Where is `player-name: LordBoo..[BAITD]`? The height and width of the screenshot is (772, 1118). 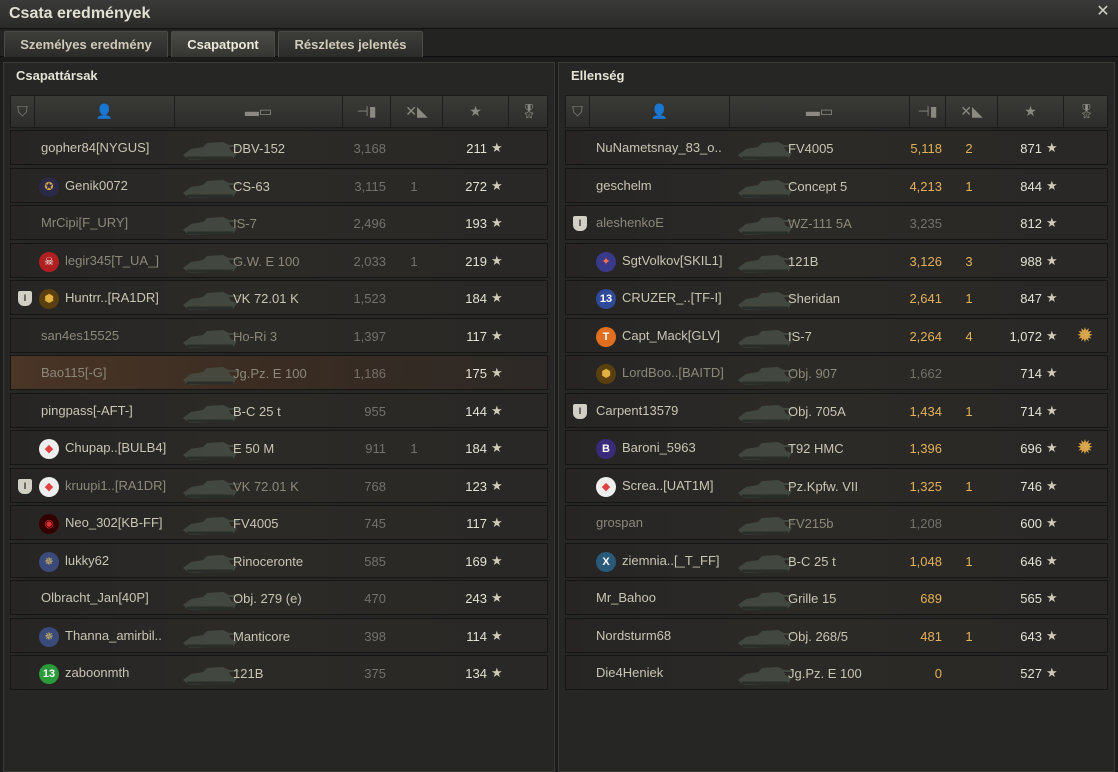 player-name: LordBoo..[BAITD] is located at coordinates (673, 372).